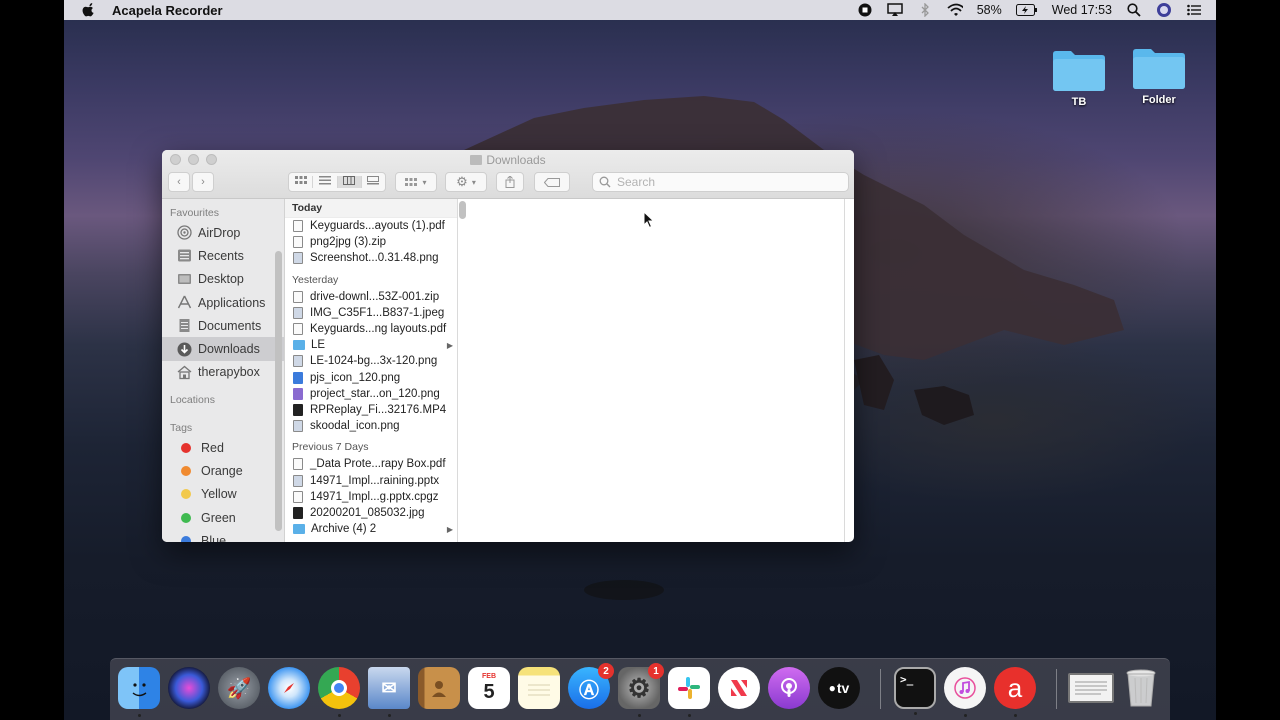 Image resolution: width=1280 pixels, height=720 pixels. I want to click on notification-center-icon, so click(1194, 10).